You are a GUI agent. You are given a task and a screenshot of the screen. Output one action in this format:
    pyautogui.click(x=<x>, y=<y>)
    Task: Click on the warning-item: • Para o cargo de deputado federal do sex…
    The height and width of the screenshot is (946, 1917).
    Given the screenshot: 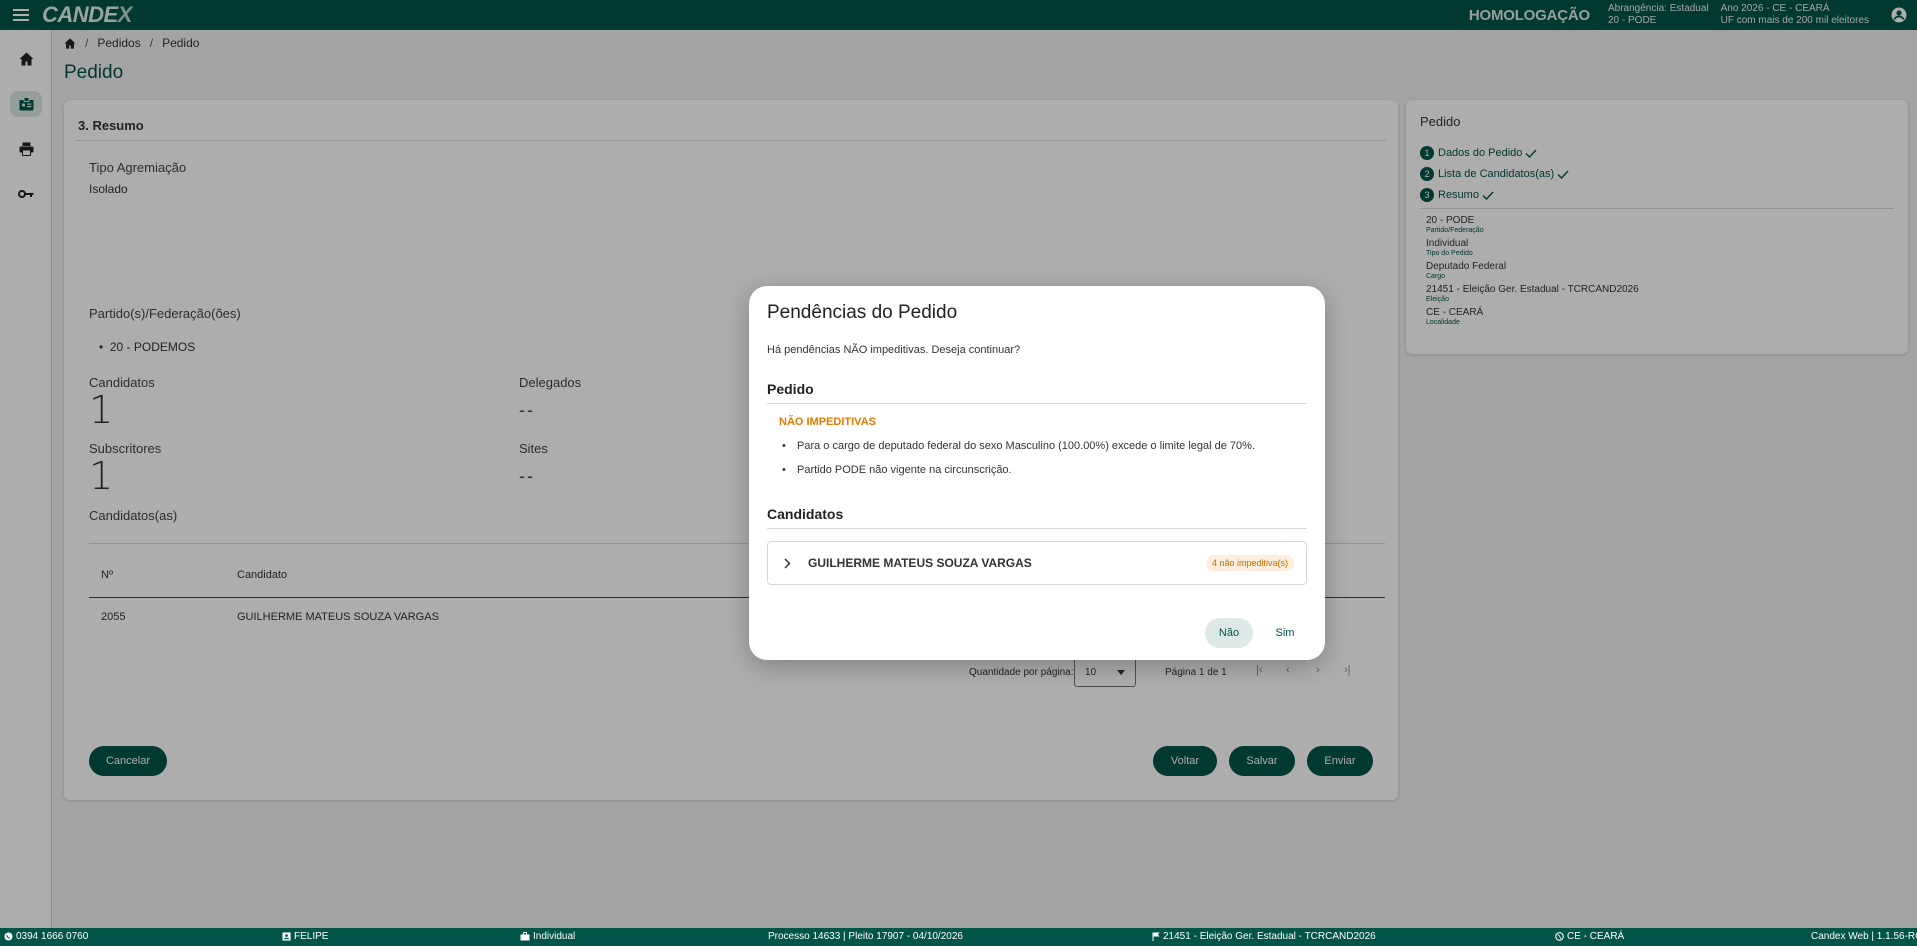 What is the action you would take?
    pyautogui.click(x=1017, y=446)
    